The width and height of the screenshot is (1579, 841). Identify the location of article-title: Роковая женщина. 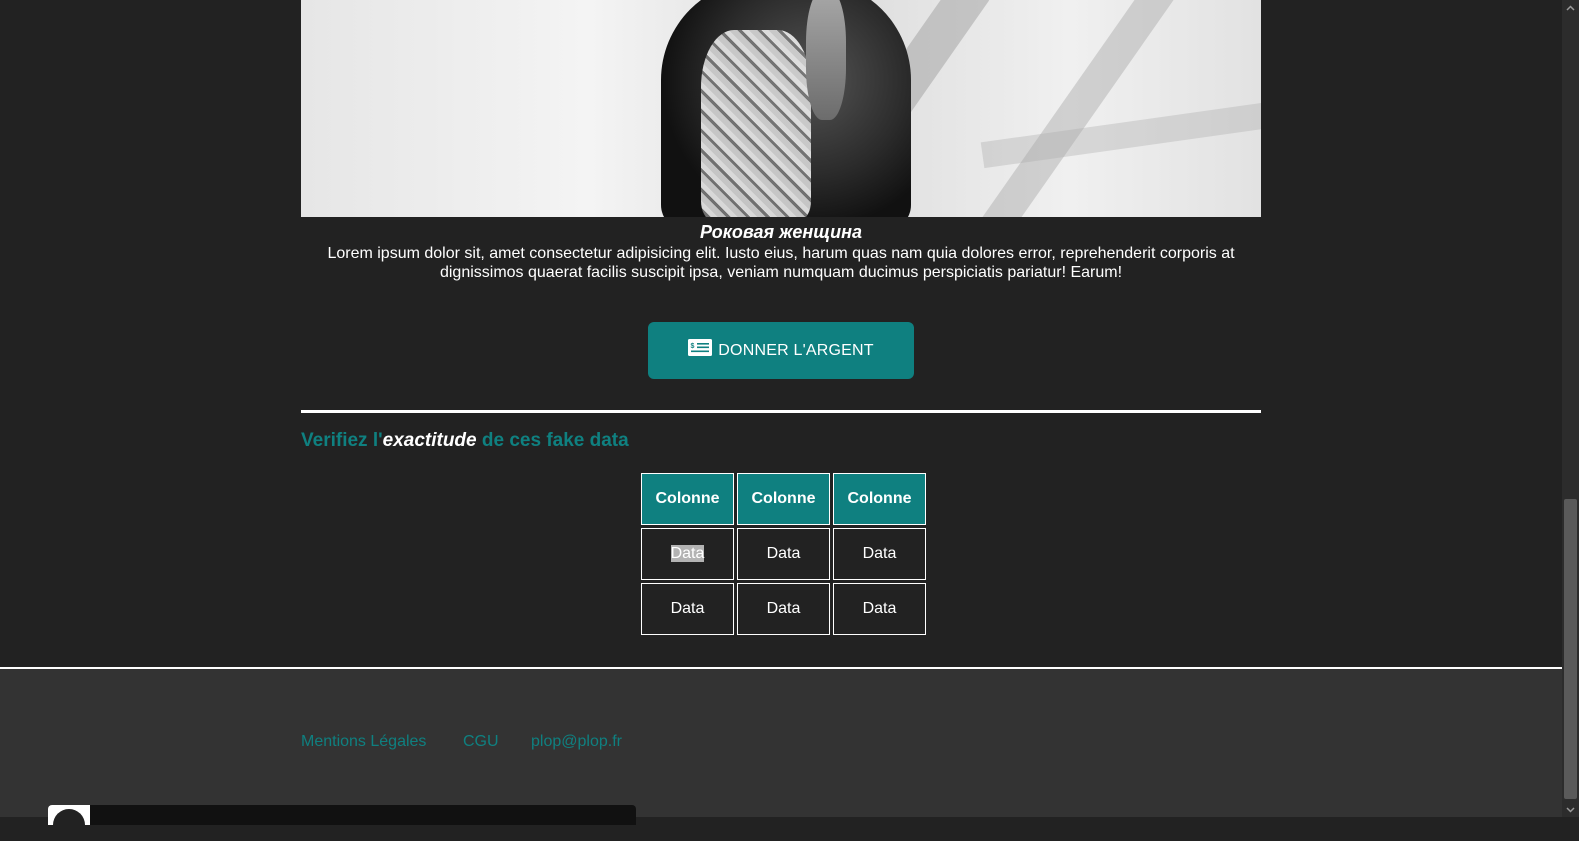
(781, 232).